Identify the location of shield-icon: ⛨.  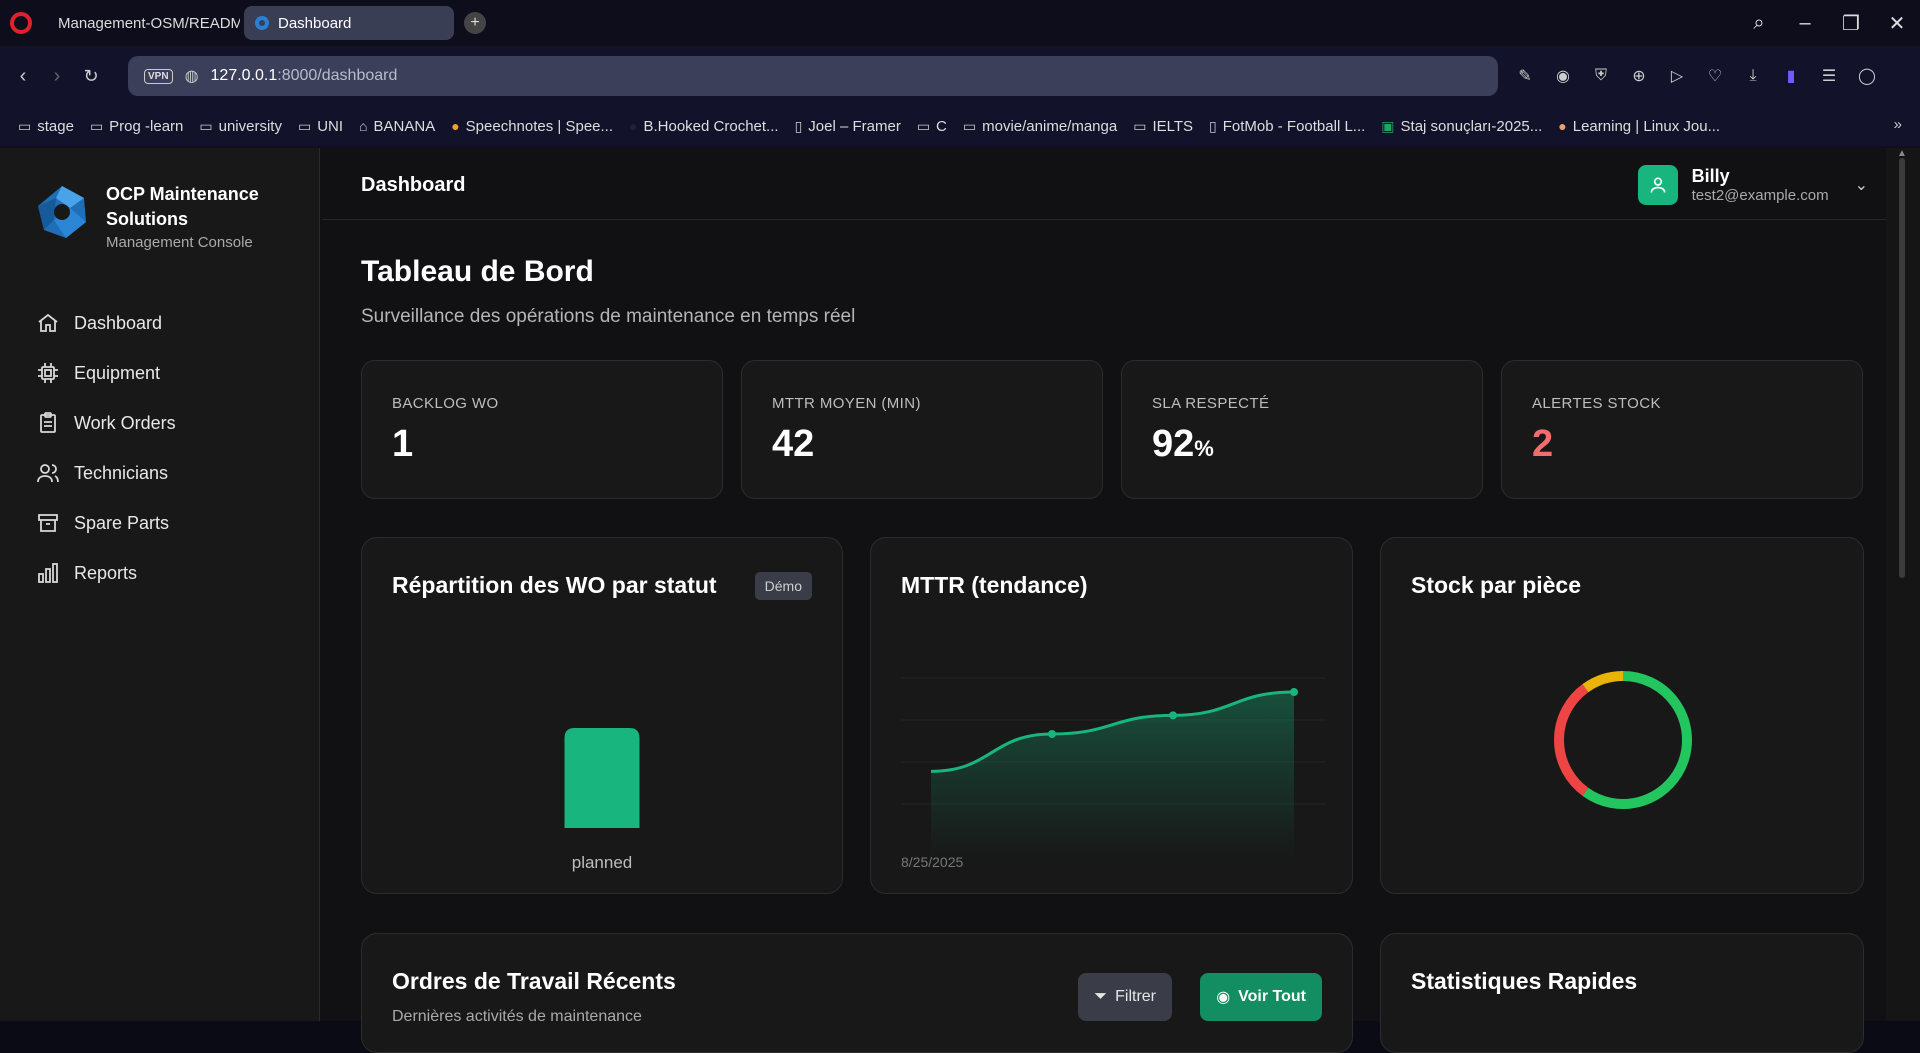
(1601, 76).